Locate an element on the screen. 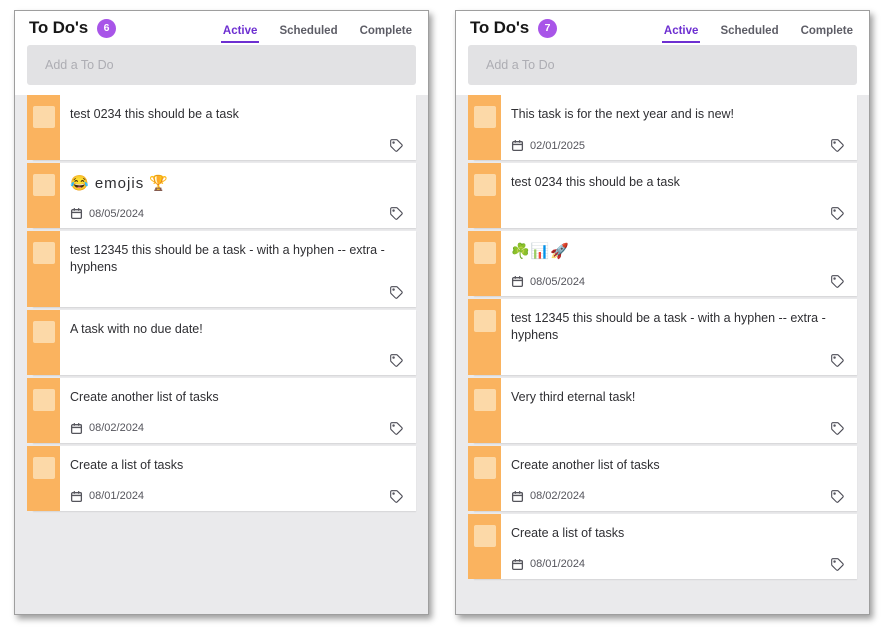 The image size is (882, 629). task-title: A task with no due date! is located at coordinates (237, 329).